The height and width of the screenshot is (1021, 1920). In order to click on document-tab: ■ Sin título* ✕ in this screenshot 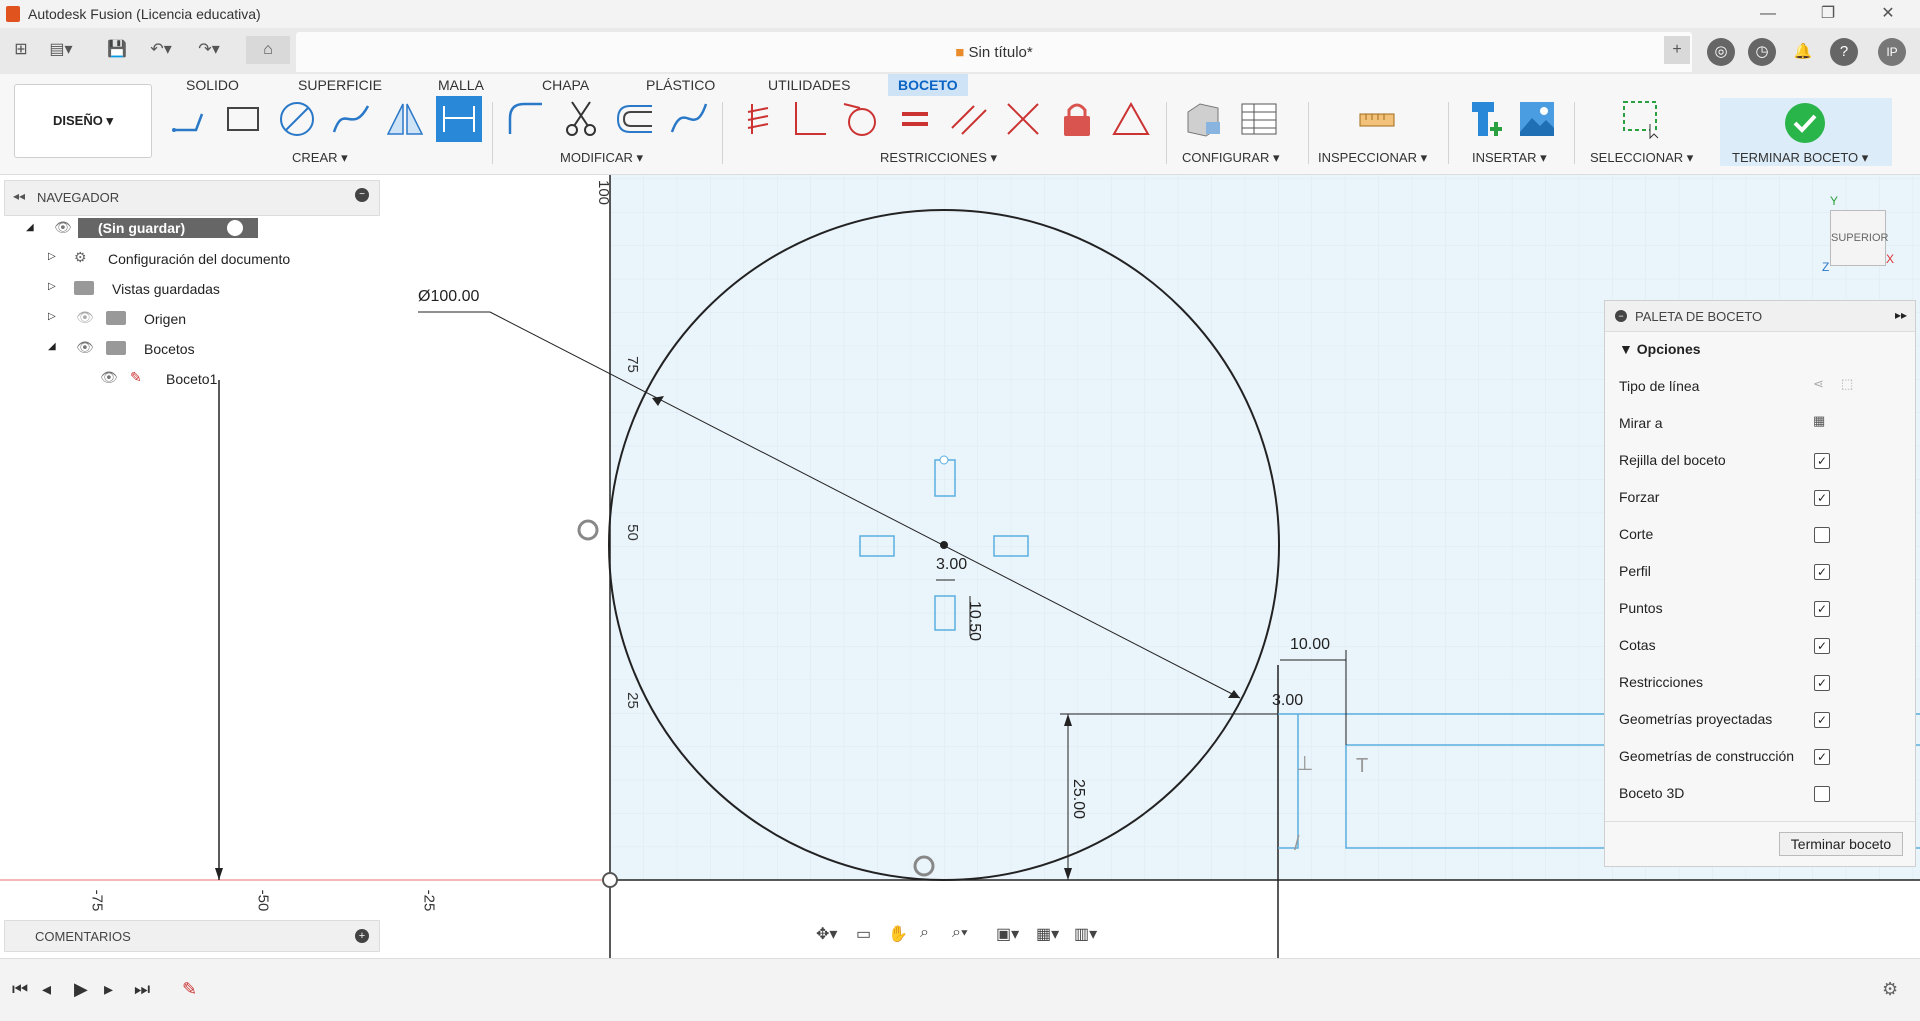, I will do `click(994, 52)`.